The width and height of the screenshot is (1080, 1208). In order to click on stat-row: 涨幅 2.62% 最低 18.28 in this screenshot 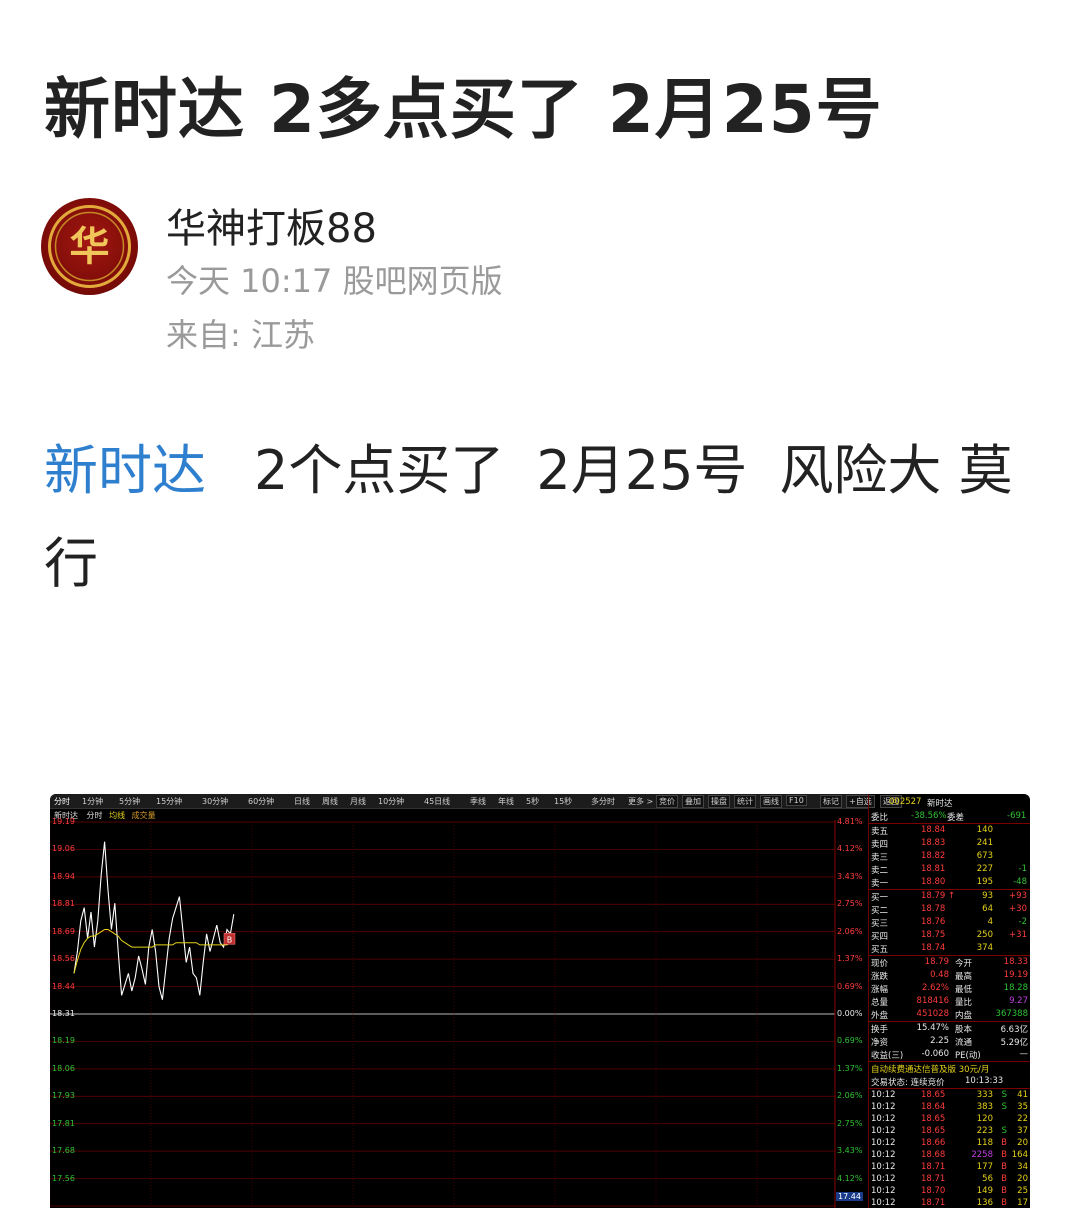, I will do `click(949, 988)`.